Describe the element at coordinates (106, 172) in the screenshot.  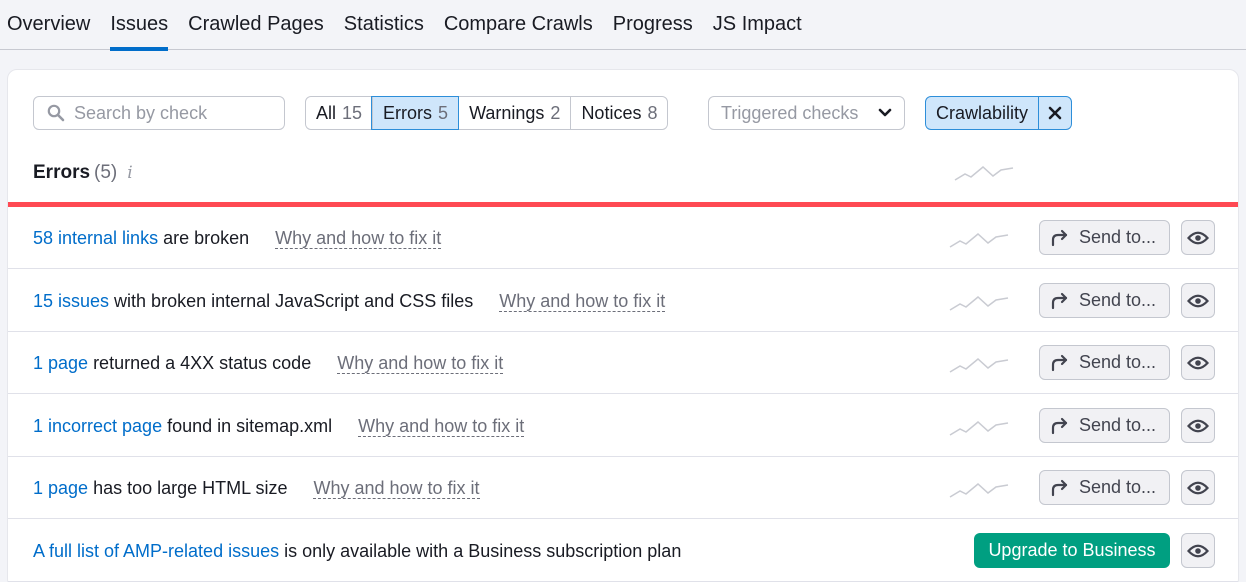
I see `section-count: (5)` at that location.